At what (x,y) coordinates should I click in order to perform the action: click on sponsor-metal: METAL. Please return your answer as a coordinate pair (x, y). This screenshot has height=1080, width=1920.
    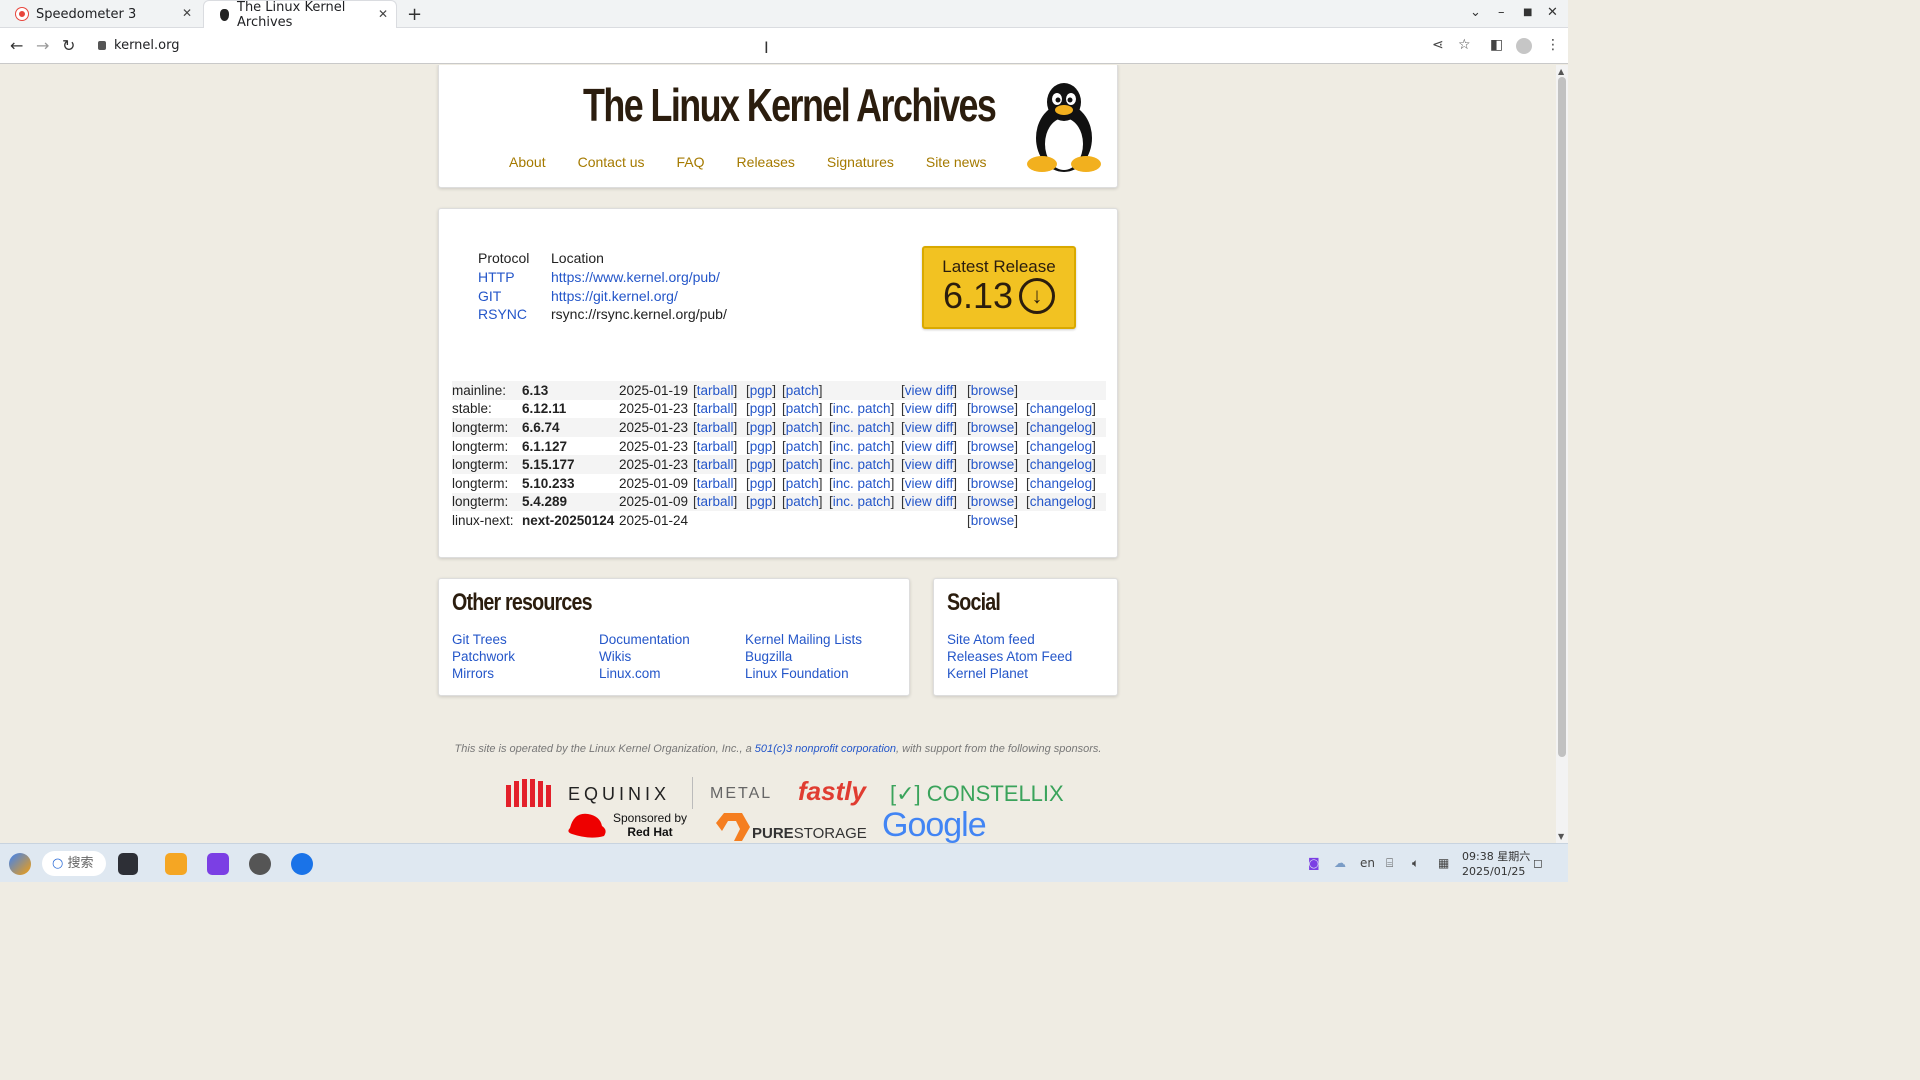
    Looking at the image, I should click on (741, 794).